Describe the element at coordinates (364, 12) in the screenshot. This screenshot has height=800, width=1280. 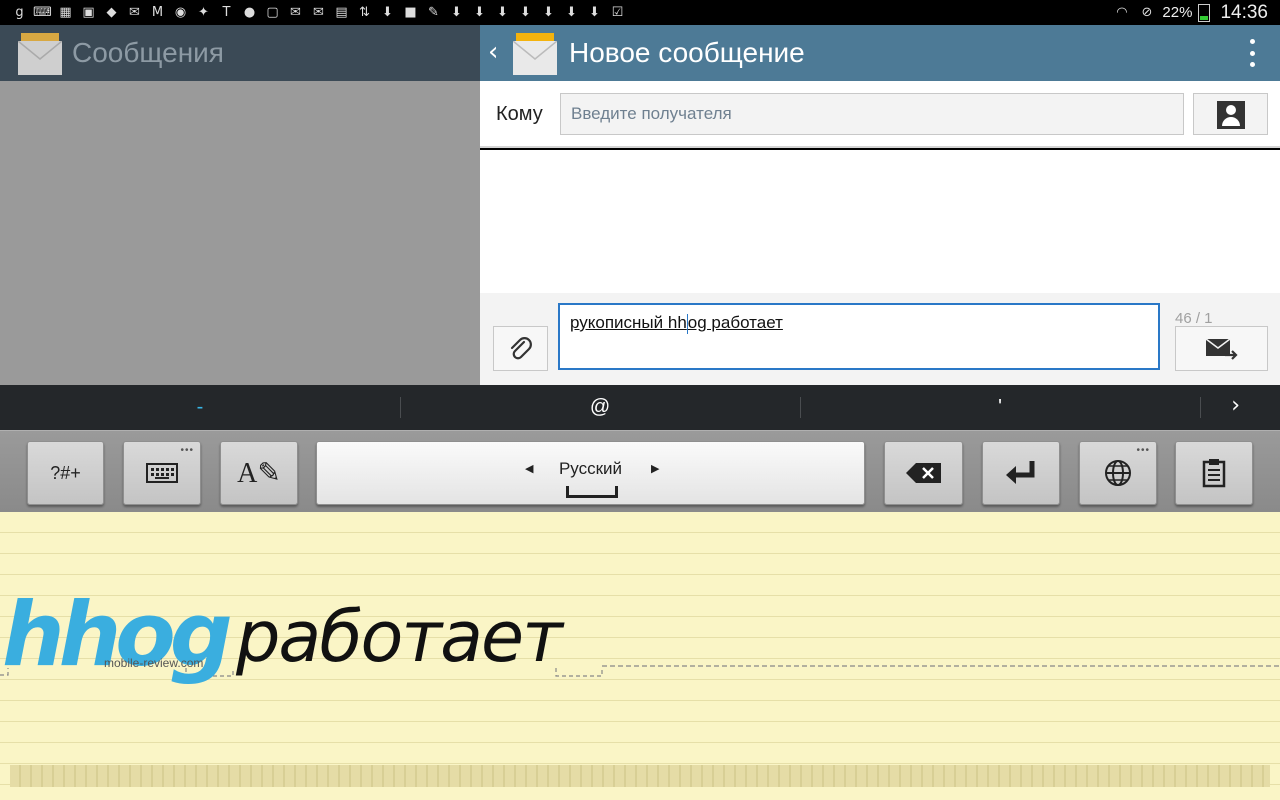
I see `sync-icon: ⇅` at that location.